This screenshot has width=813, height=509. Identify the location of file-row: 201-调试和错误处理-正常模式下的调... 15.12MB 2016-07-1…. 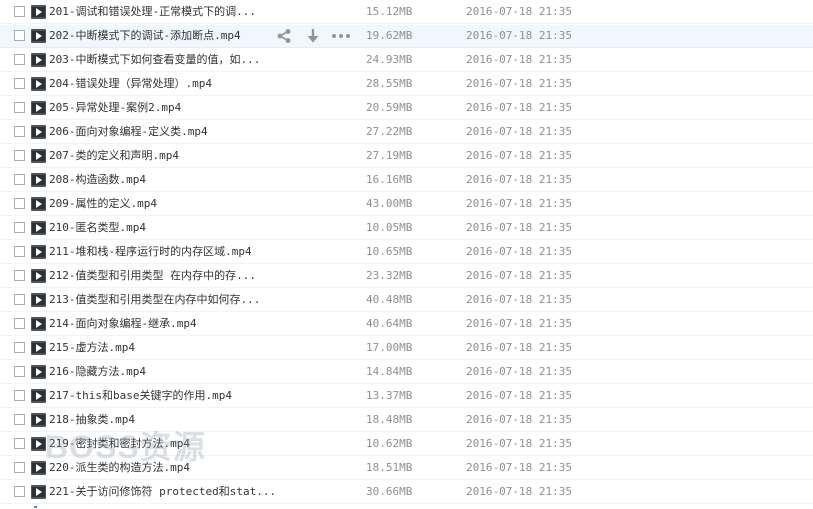
(406, 12).